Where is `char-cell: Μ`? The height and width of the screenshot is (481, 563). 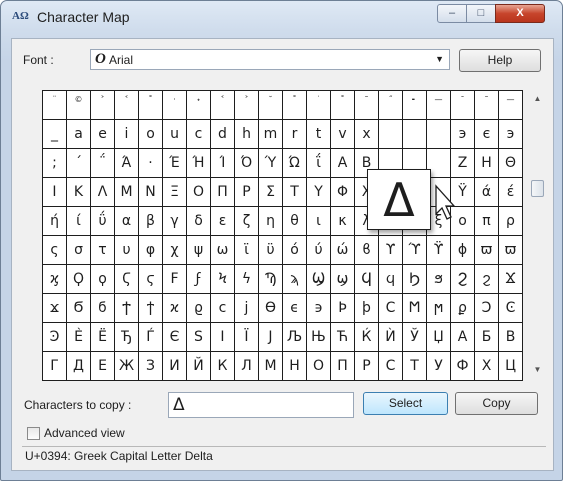 char-cell: Μ is located at coordinates (127, 192).